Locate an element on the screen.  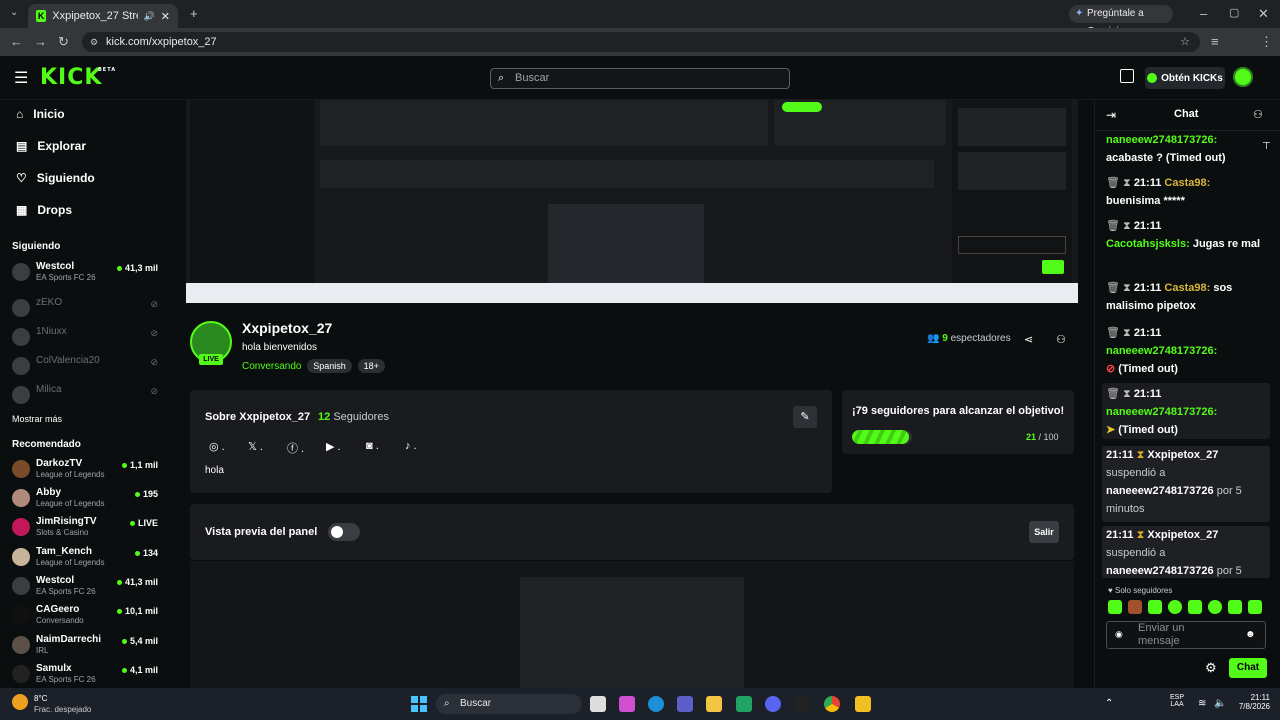
discord-icon: ◙ . is located at coordinates (372, 446).